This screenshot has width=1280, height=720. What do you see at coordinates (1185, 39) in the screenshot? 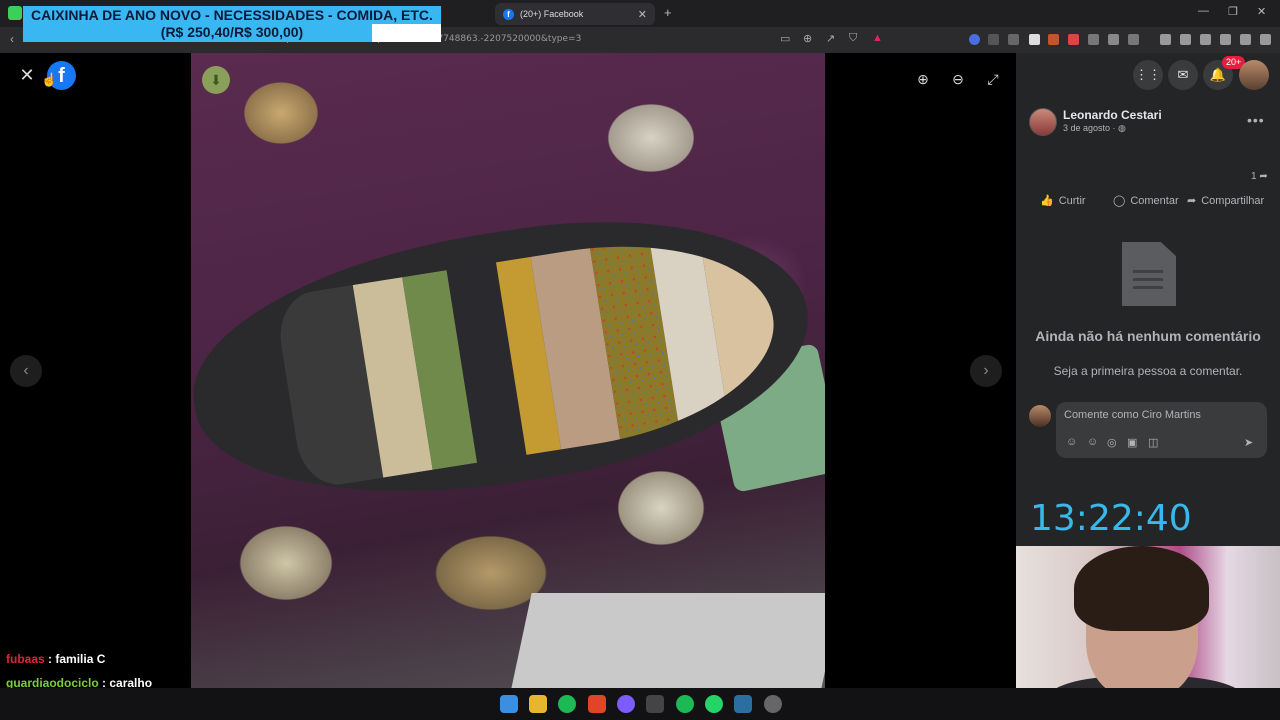
I see `sidebar-icon` at bounding box center [1185, 39].